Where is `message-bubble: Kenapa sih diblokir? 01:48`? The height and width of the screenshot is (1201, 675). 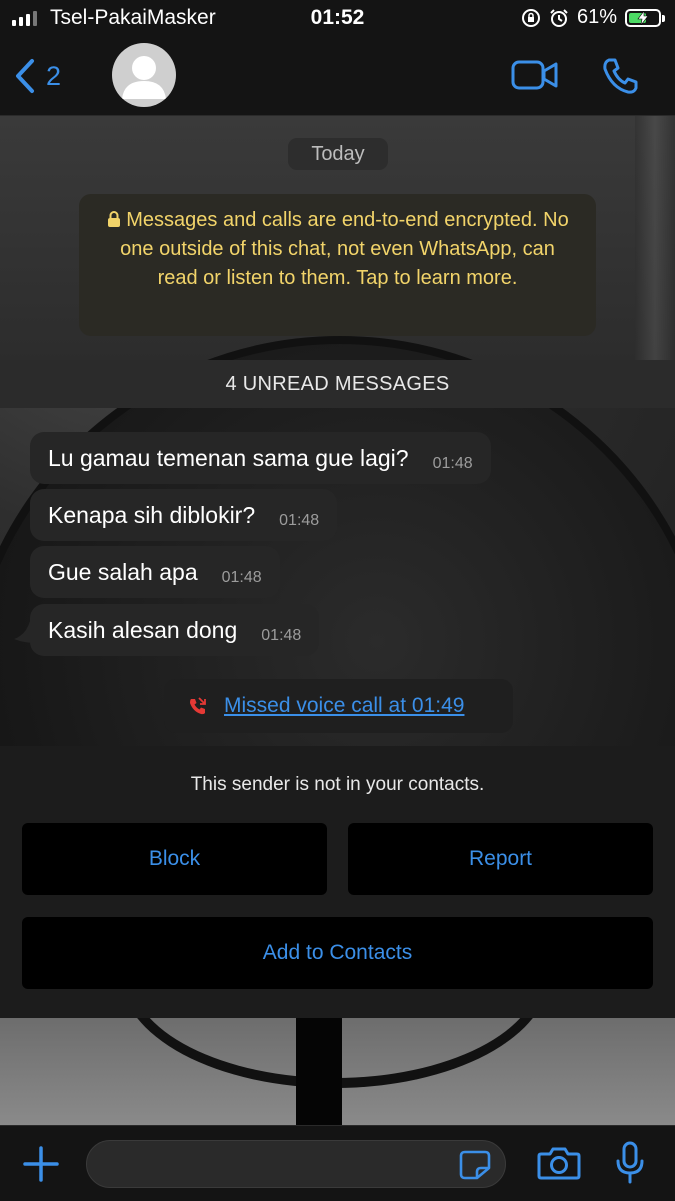 message-bubble: Kenapa sih diblokir? 01:48 is located at coordinates (184, 515).